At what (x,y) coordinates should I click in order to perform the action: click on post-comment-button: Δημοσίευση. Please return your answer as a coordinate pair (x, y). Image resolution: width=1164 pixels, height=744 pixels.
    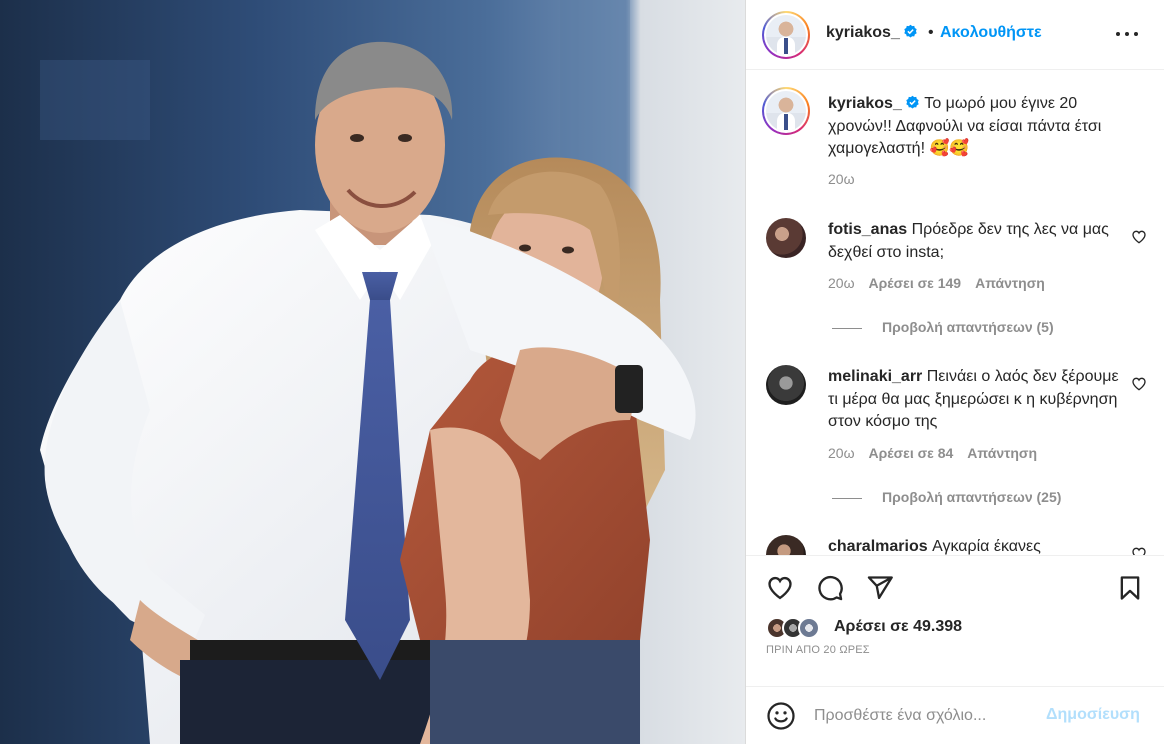
    Looking at the image, I should click on (1093, 715).